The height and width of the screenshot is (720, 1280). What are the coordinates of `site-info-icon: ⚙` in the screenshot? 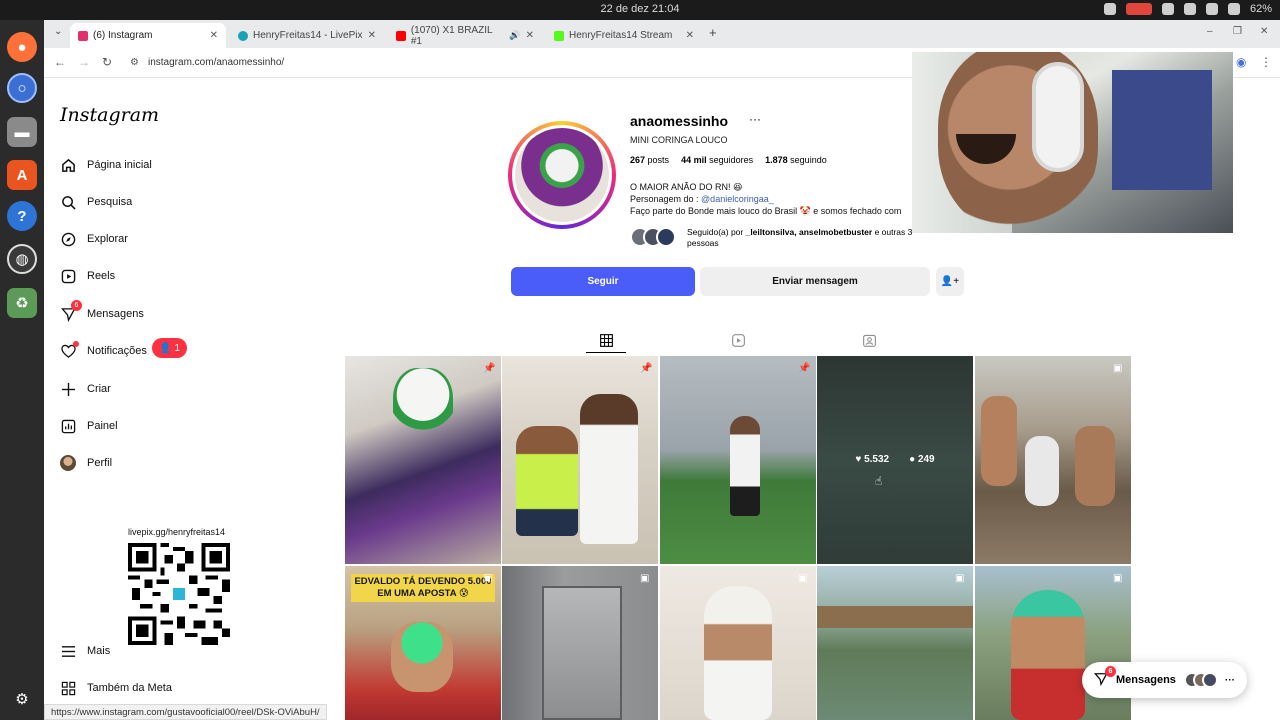 It's located at (134, 62).